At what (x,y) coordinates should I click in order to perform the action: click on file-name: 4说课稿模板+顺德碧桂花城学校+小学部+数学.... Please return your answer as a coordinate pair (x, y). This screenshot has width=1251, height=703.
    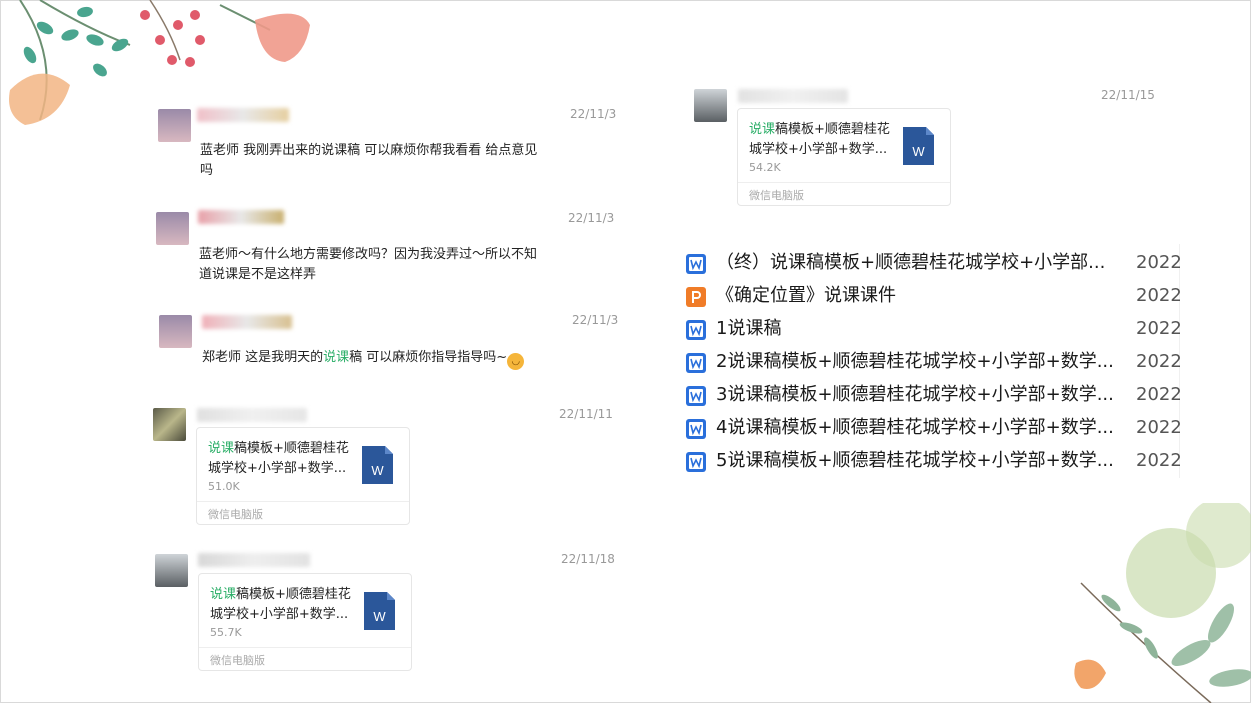
    Looking at the image, I should click on (915, 427).